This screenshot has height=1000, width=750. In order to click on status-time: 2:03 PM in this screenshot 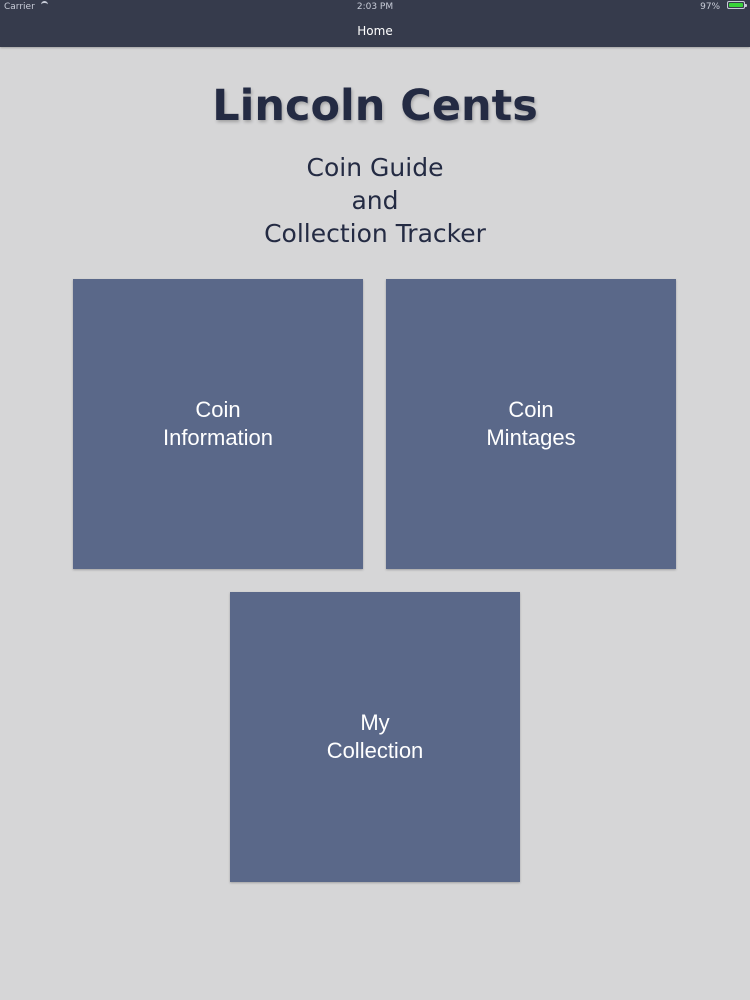, I will do `click(375, 7)`.